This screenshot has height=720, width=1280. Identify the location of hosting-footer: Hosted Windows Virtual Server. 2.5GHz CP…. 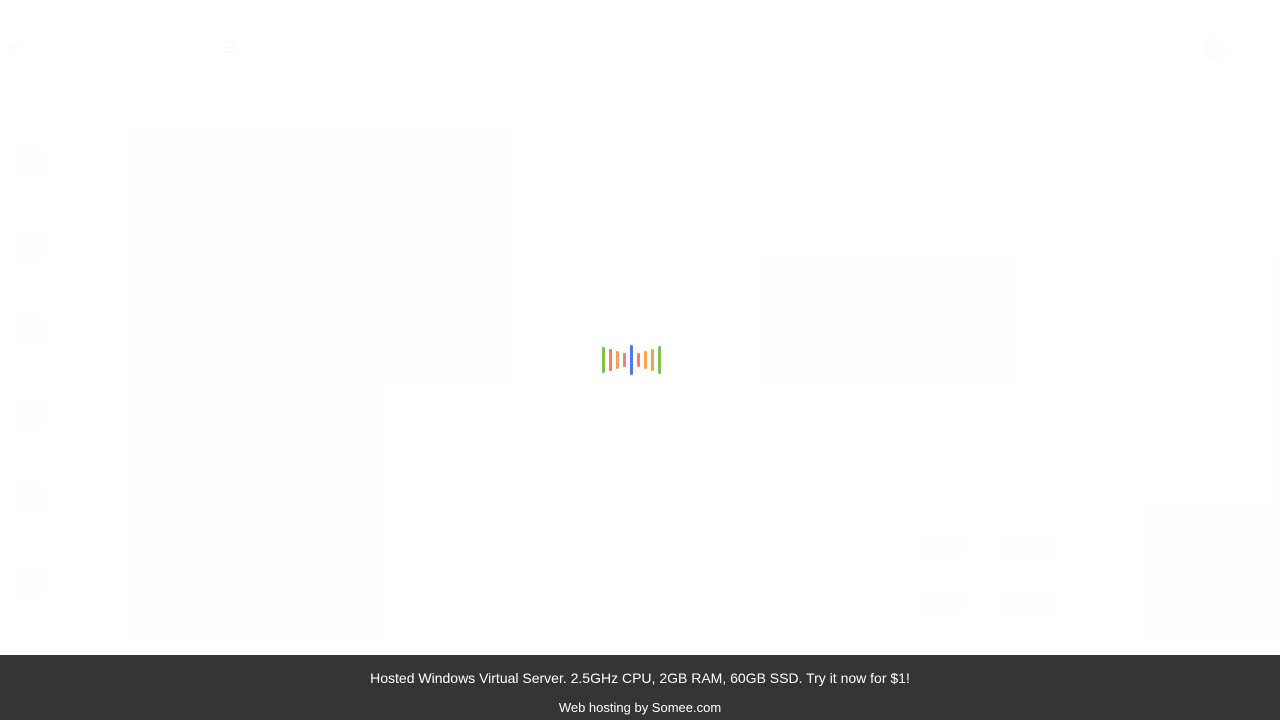
(640, 687).